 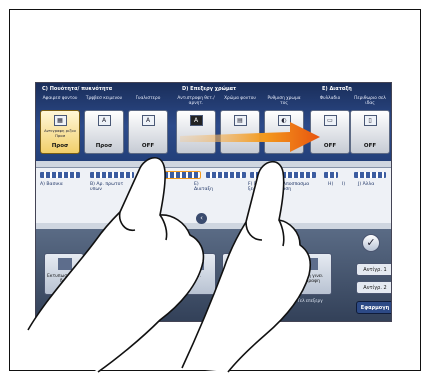 I want to click on page-margin-button: ▯ OFF, so click(x=370, y=132).